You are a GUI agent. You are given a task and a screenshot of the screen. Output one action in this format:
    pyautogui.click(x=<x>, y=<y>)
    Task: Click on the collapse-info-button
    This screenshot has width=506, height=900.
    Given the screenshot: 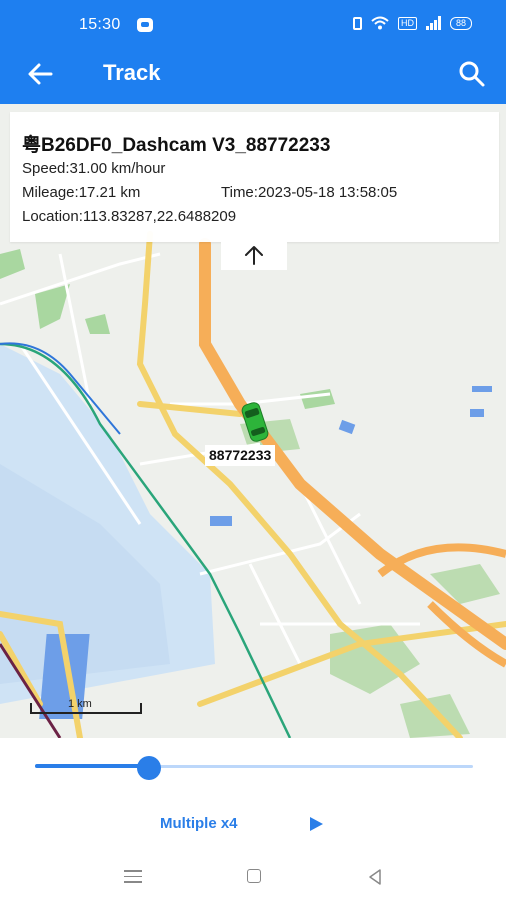 What is the action you would take?
    pyautogui.click(x=254, y=256)
    